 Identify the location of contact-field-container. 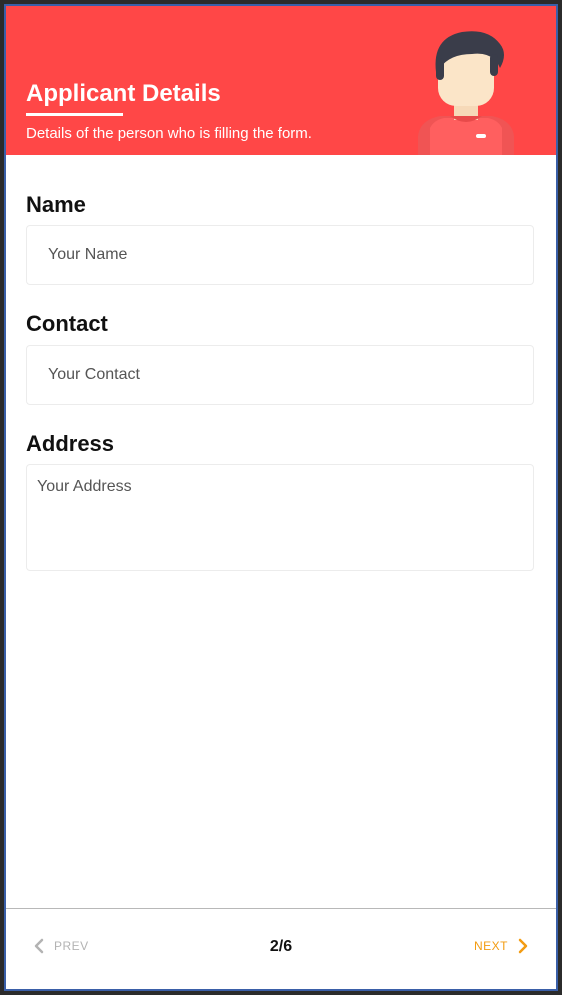
(280, 375).